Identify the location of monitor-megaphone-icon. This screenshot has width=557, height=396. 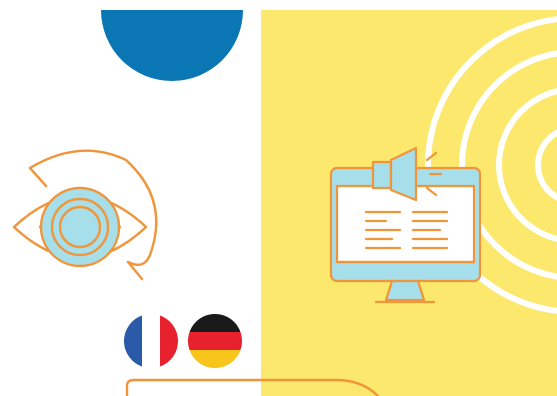
(405, 225).